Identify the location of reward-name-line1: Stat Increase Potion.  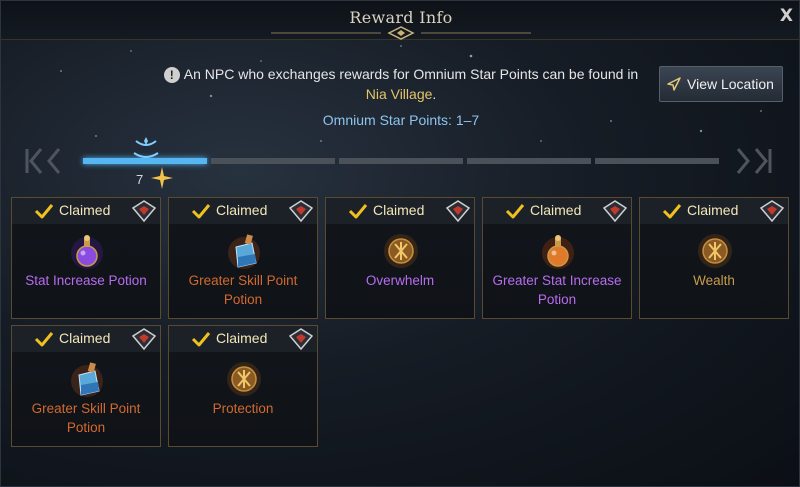
(86, 280).